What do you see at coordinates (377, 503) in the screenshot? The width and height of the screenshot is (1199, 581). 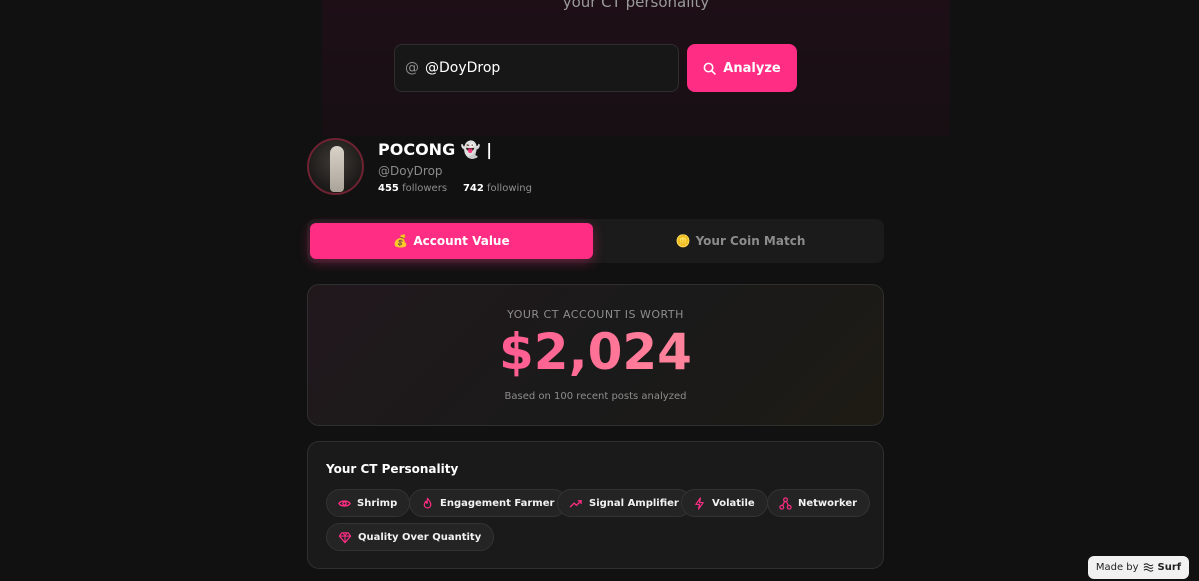 I see `trait-label: Shrimp` at bounding box center [377, 503].